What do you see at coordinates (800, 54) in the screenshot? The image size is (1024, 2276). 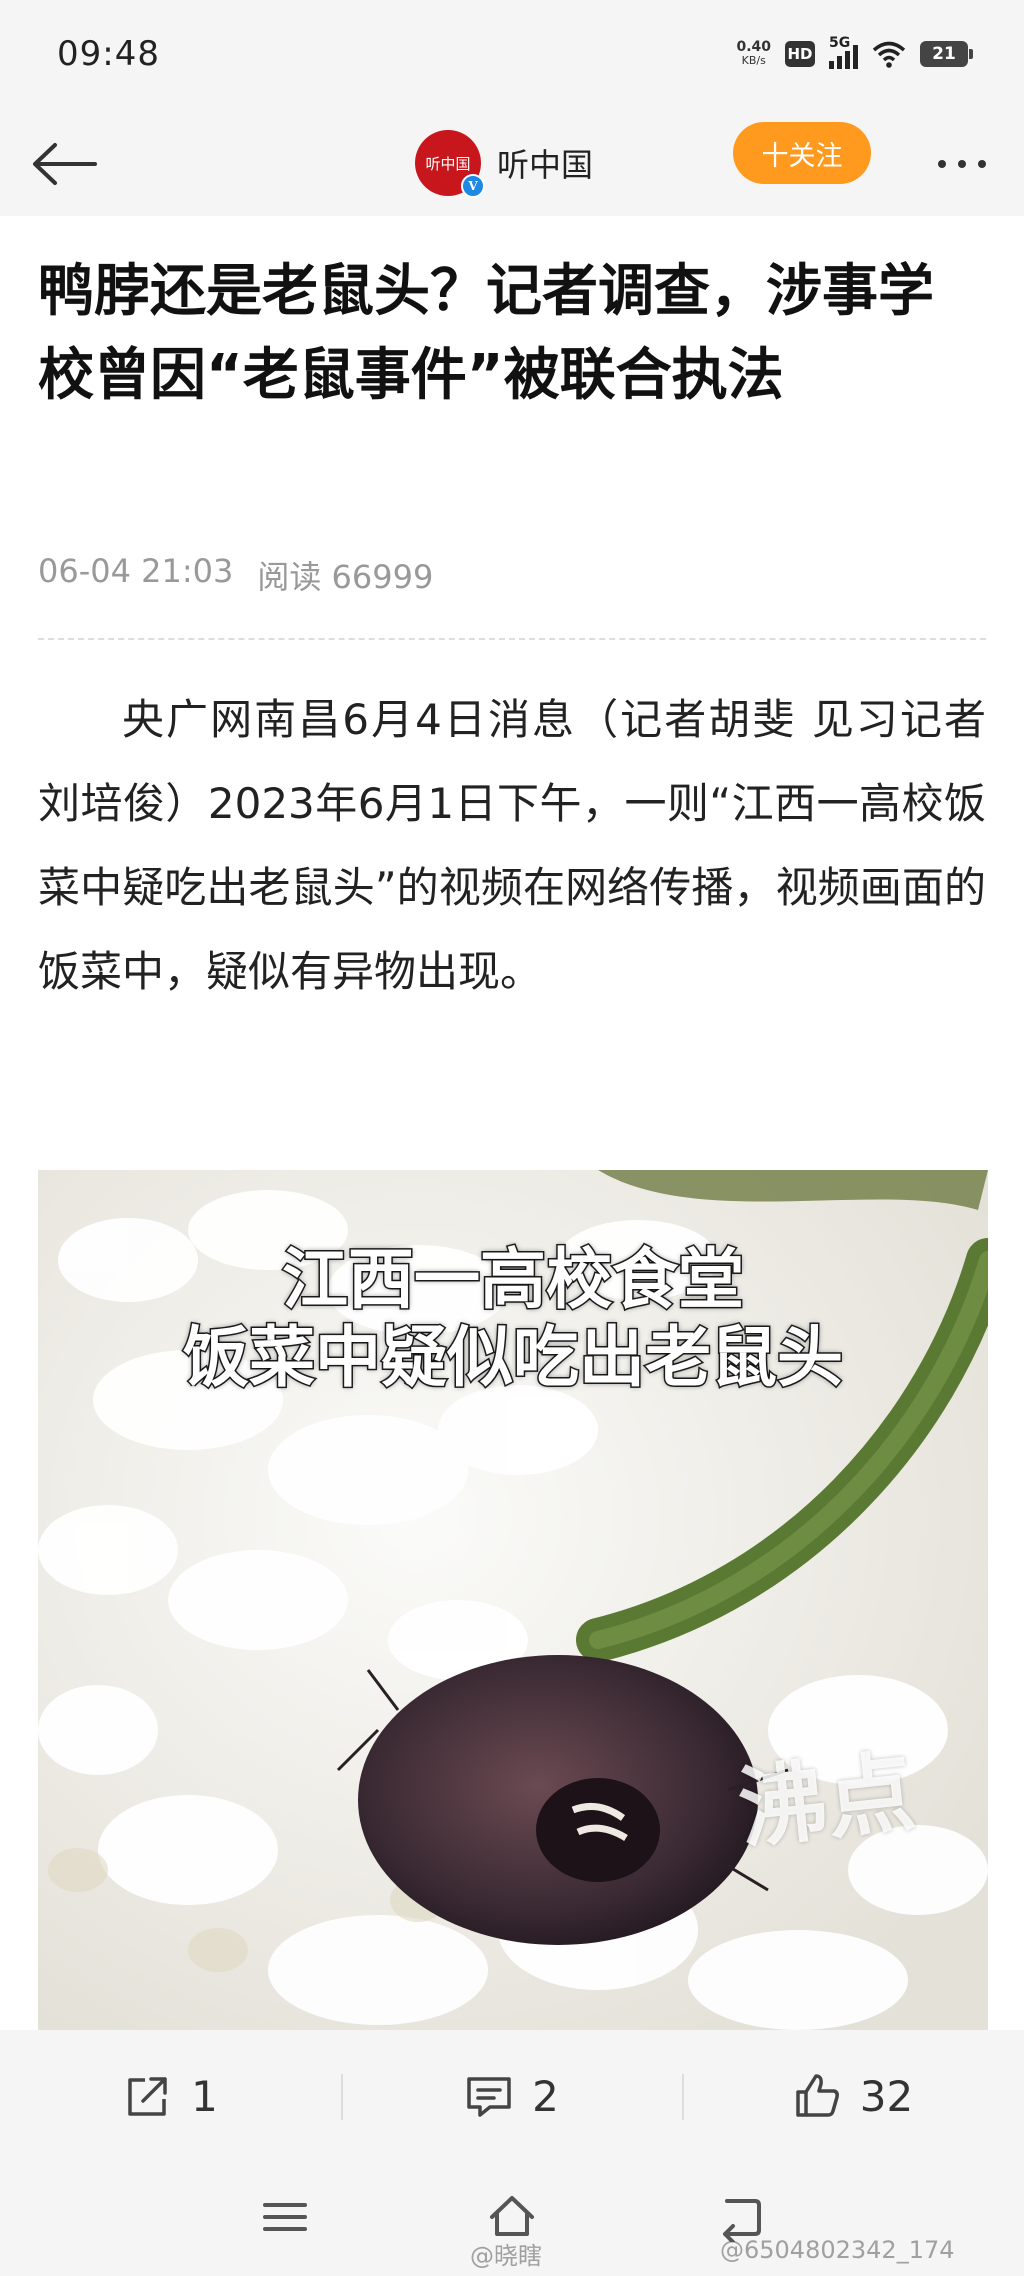 I see `hd-icon: HD` at bounding box center [800, 54].